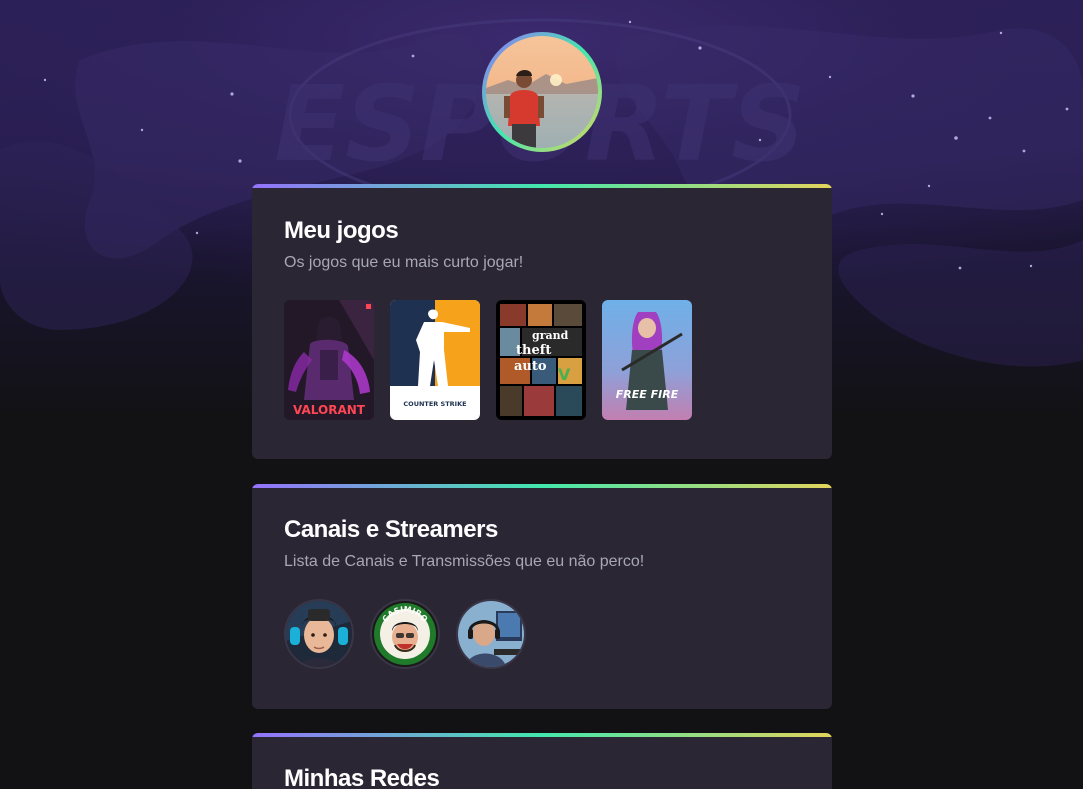  What do you see at coordinates (530, 366) in the screenshot?
I see `gta-logo-text-3: auto` at bounding box center [530, 366].